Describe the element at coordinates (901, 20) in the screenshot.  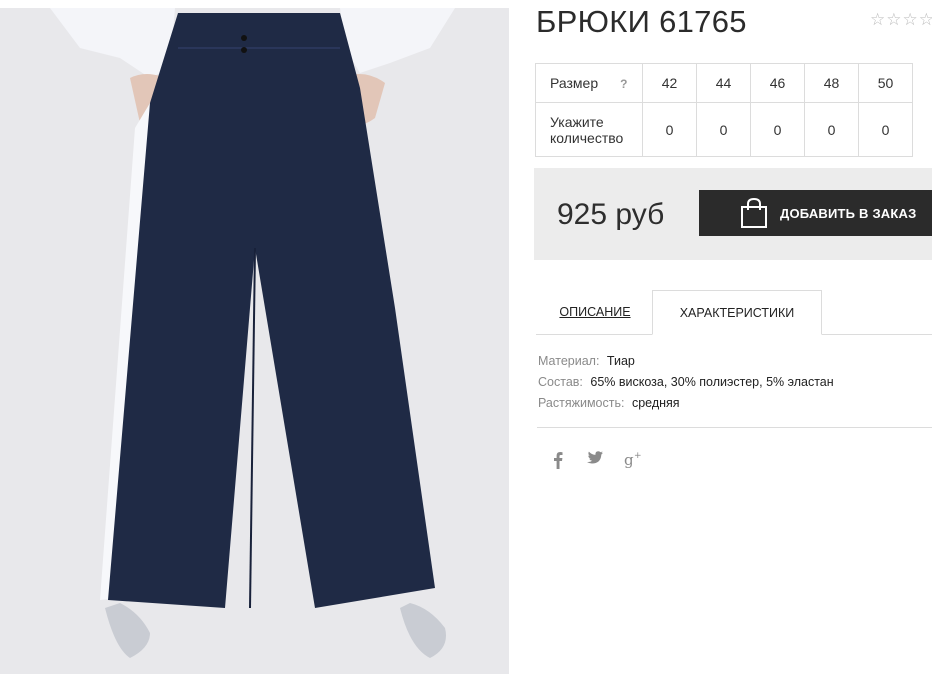
I see `rating-stars: ☆☆☆☆☆` at that location.